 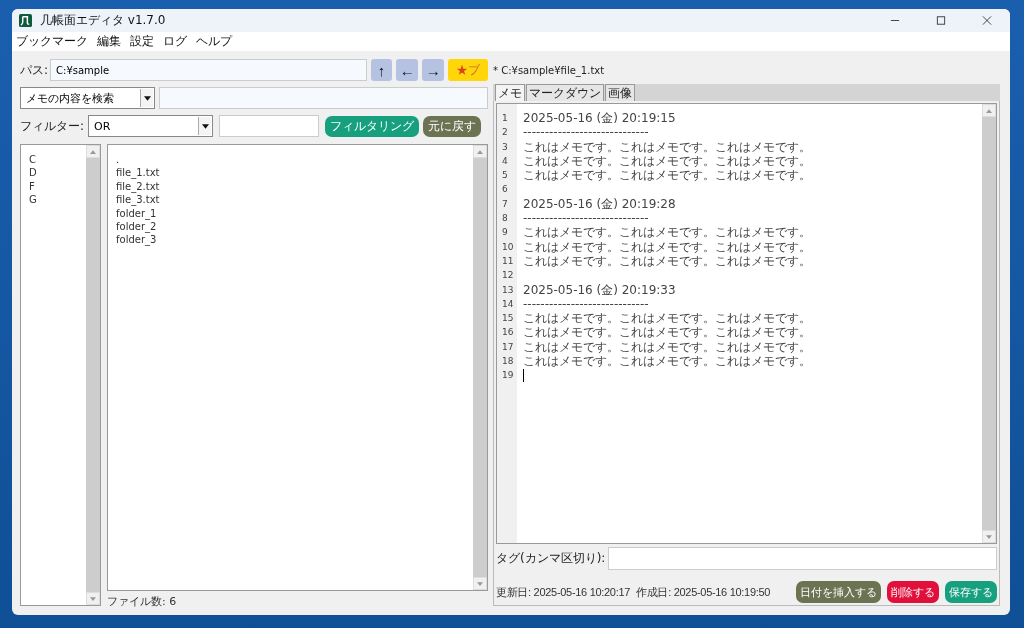 What do you see at coordinates (505, 118) in the screenshot?
I see `line-number: 1` at bounding box center [505, 118].